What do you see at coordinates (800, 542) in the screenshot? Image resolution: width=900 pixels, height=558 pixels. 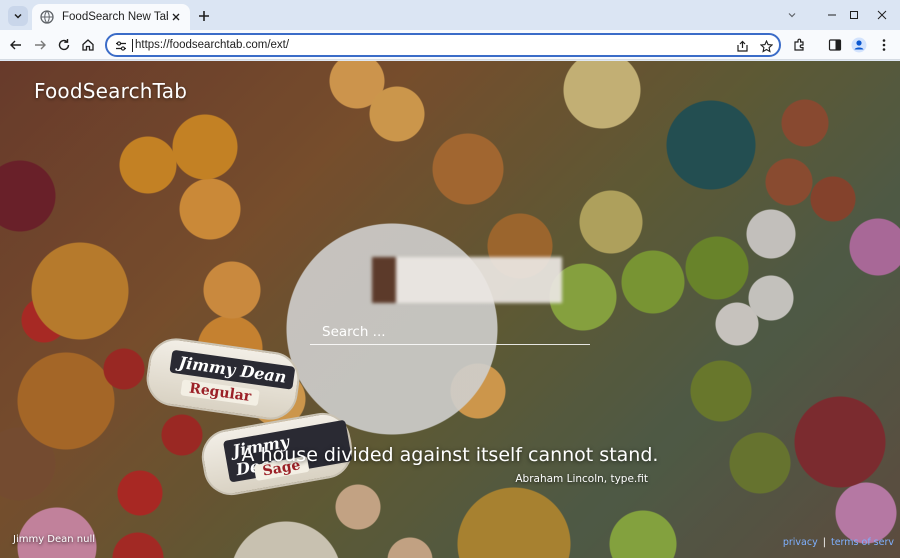 I see `privacy-link: privacy` at bounding box center [800, 542].